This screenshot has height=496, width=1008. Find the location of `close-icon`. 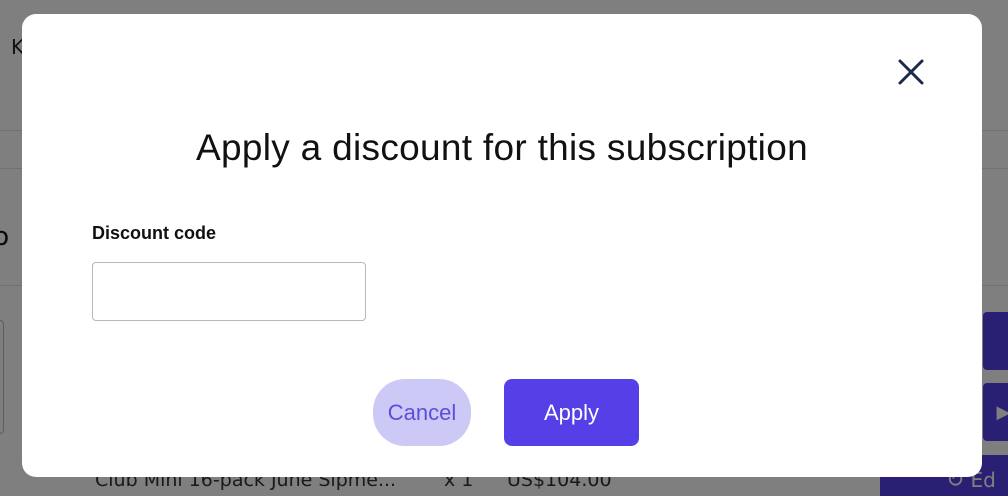

close-icon is located at coordinates (911, 72).